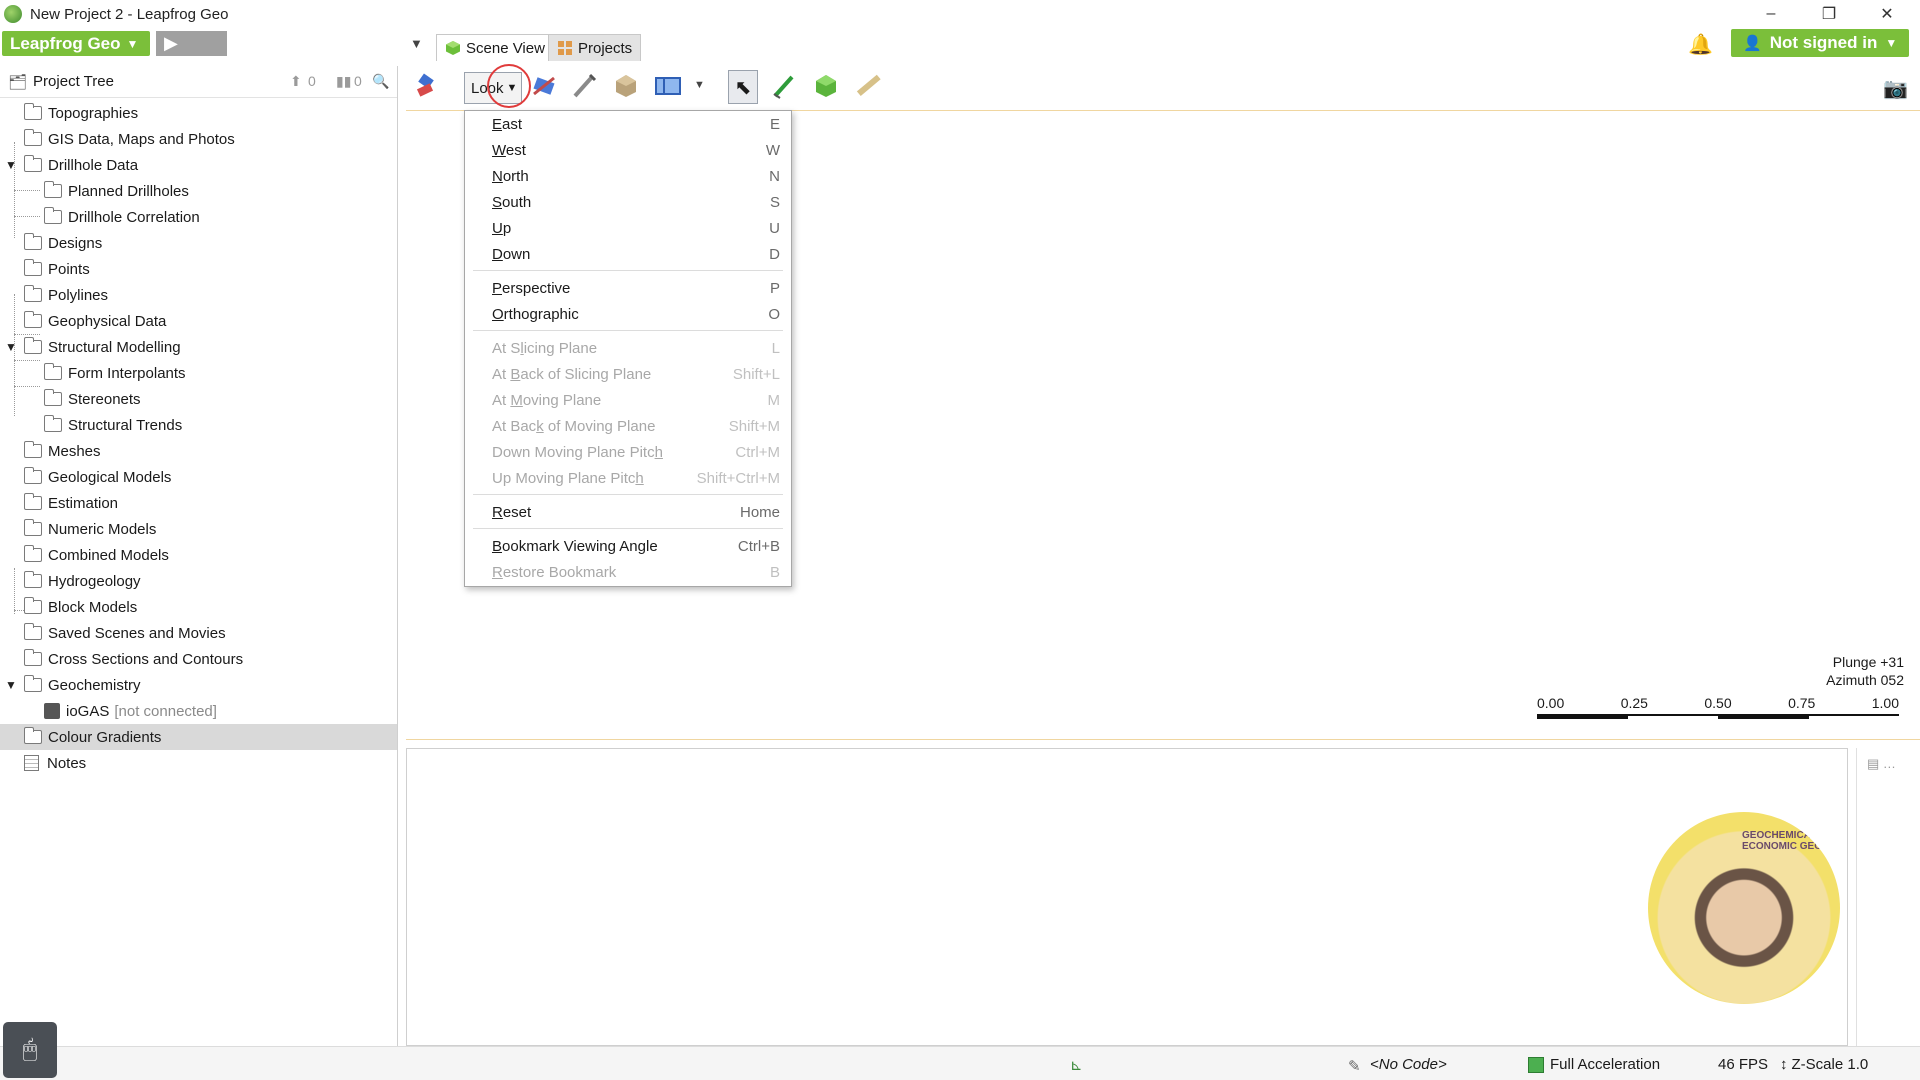 This screenshot has width=1920, height=1080. I want to click on menu-item-south: South S, so click(628, 202).